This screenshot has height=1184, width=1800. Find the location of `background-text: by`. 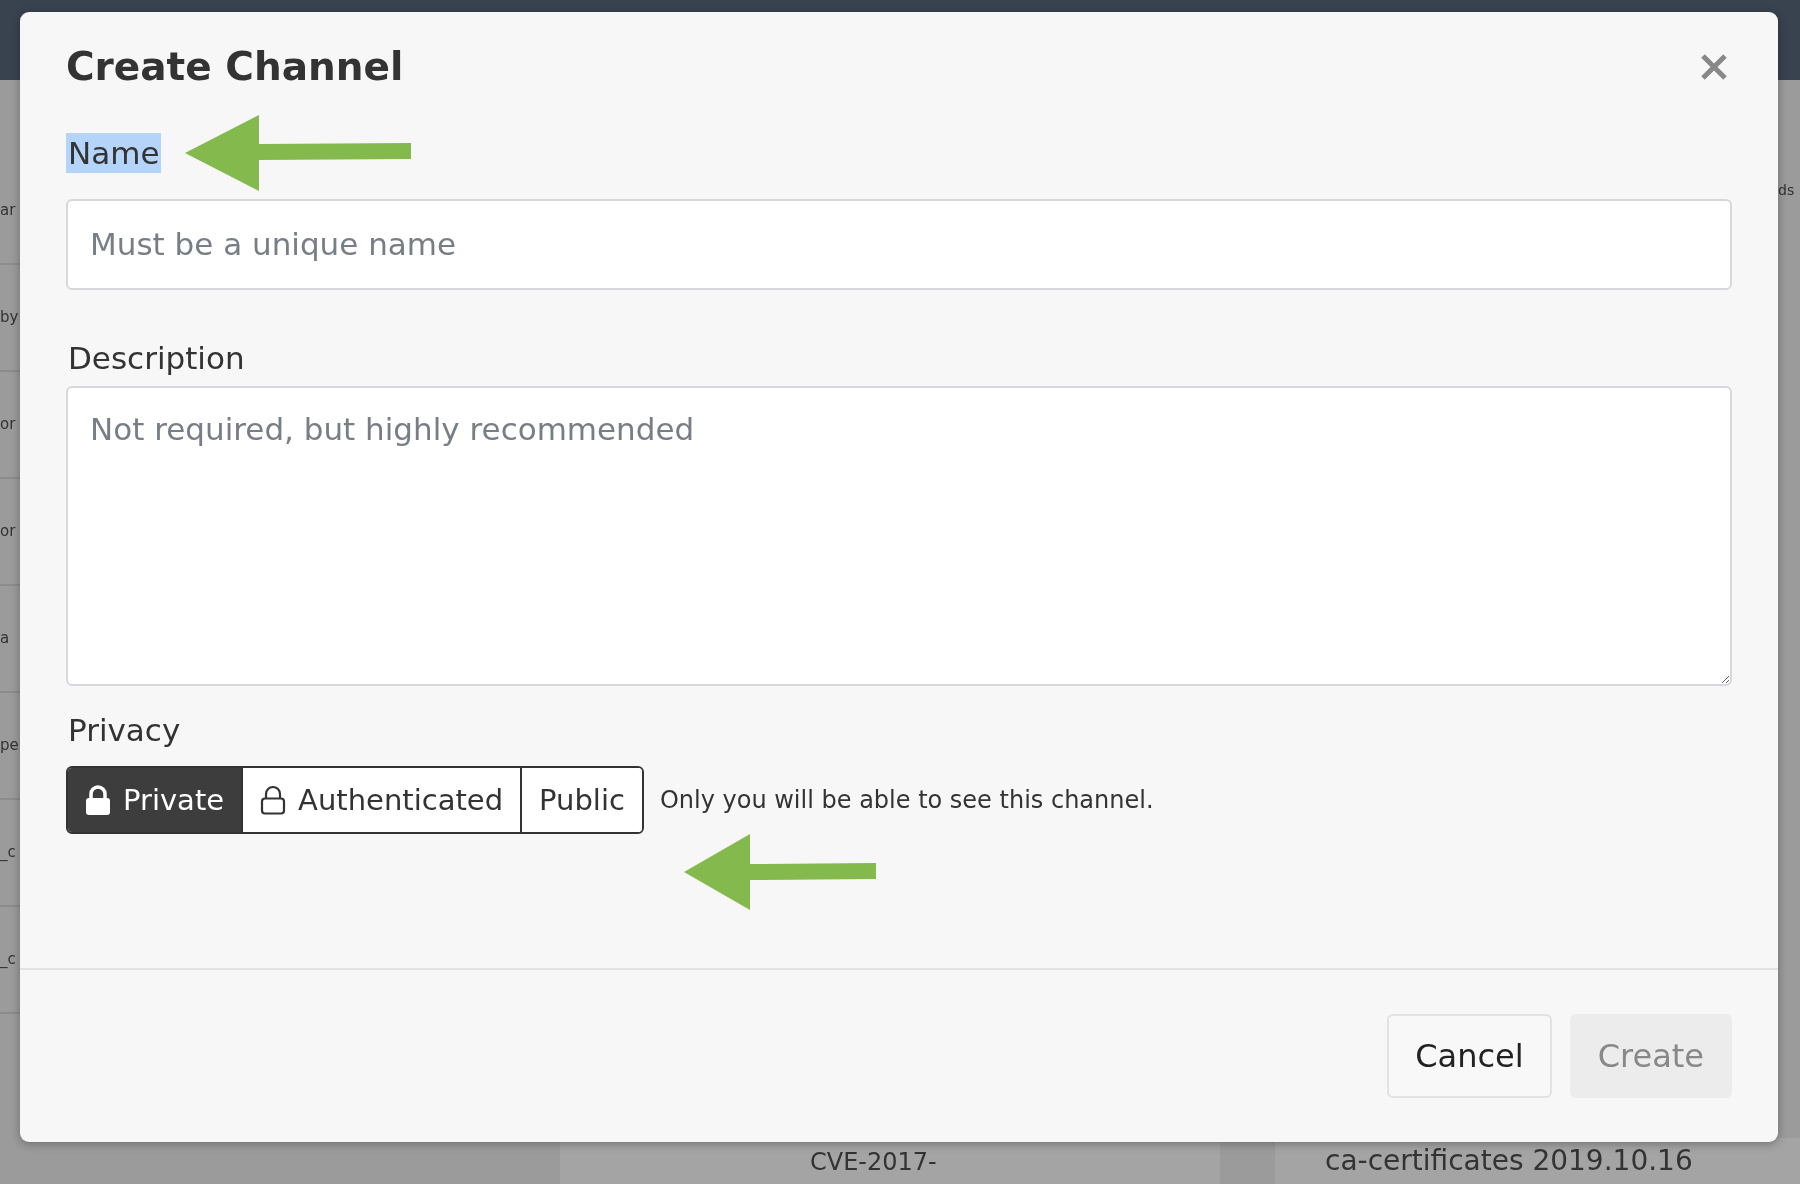

background-text: by is located at coordinates (9, 317).